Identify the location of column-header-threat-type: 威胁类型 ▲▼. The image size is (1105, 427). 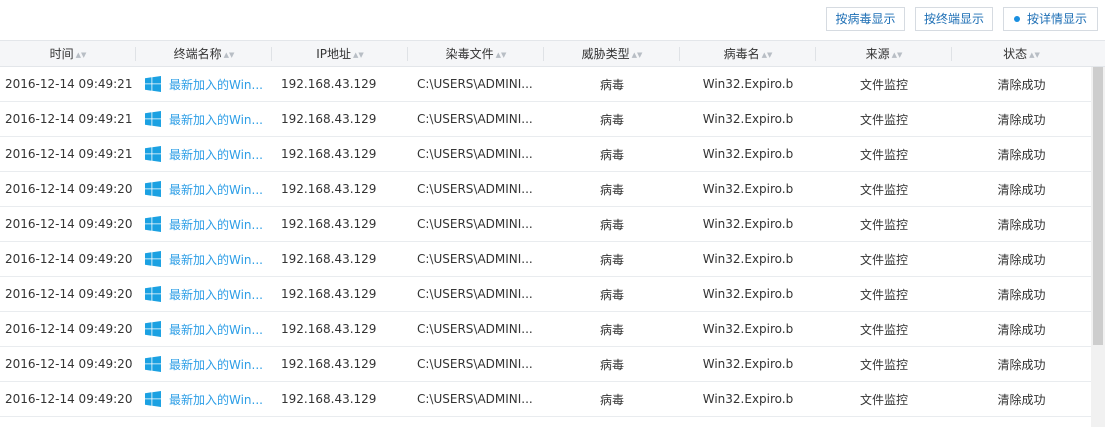
(612, 53).